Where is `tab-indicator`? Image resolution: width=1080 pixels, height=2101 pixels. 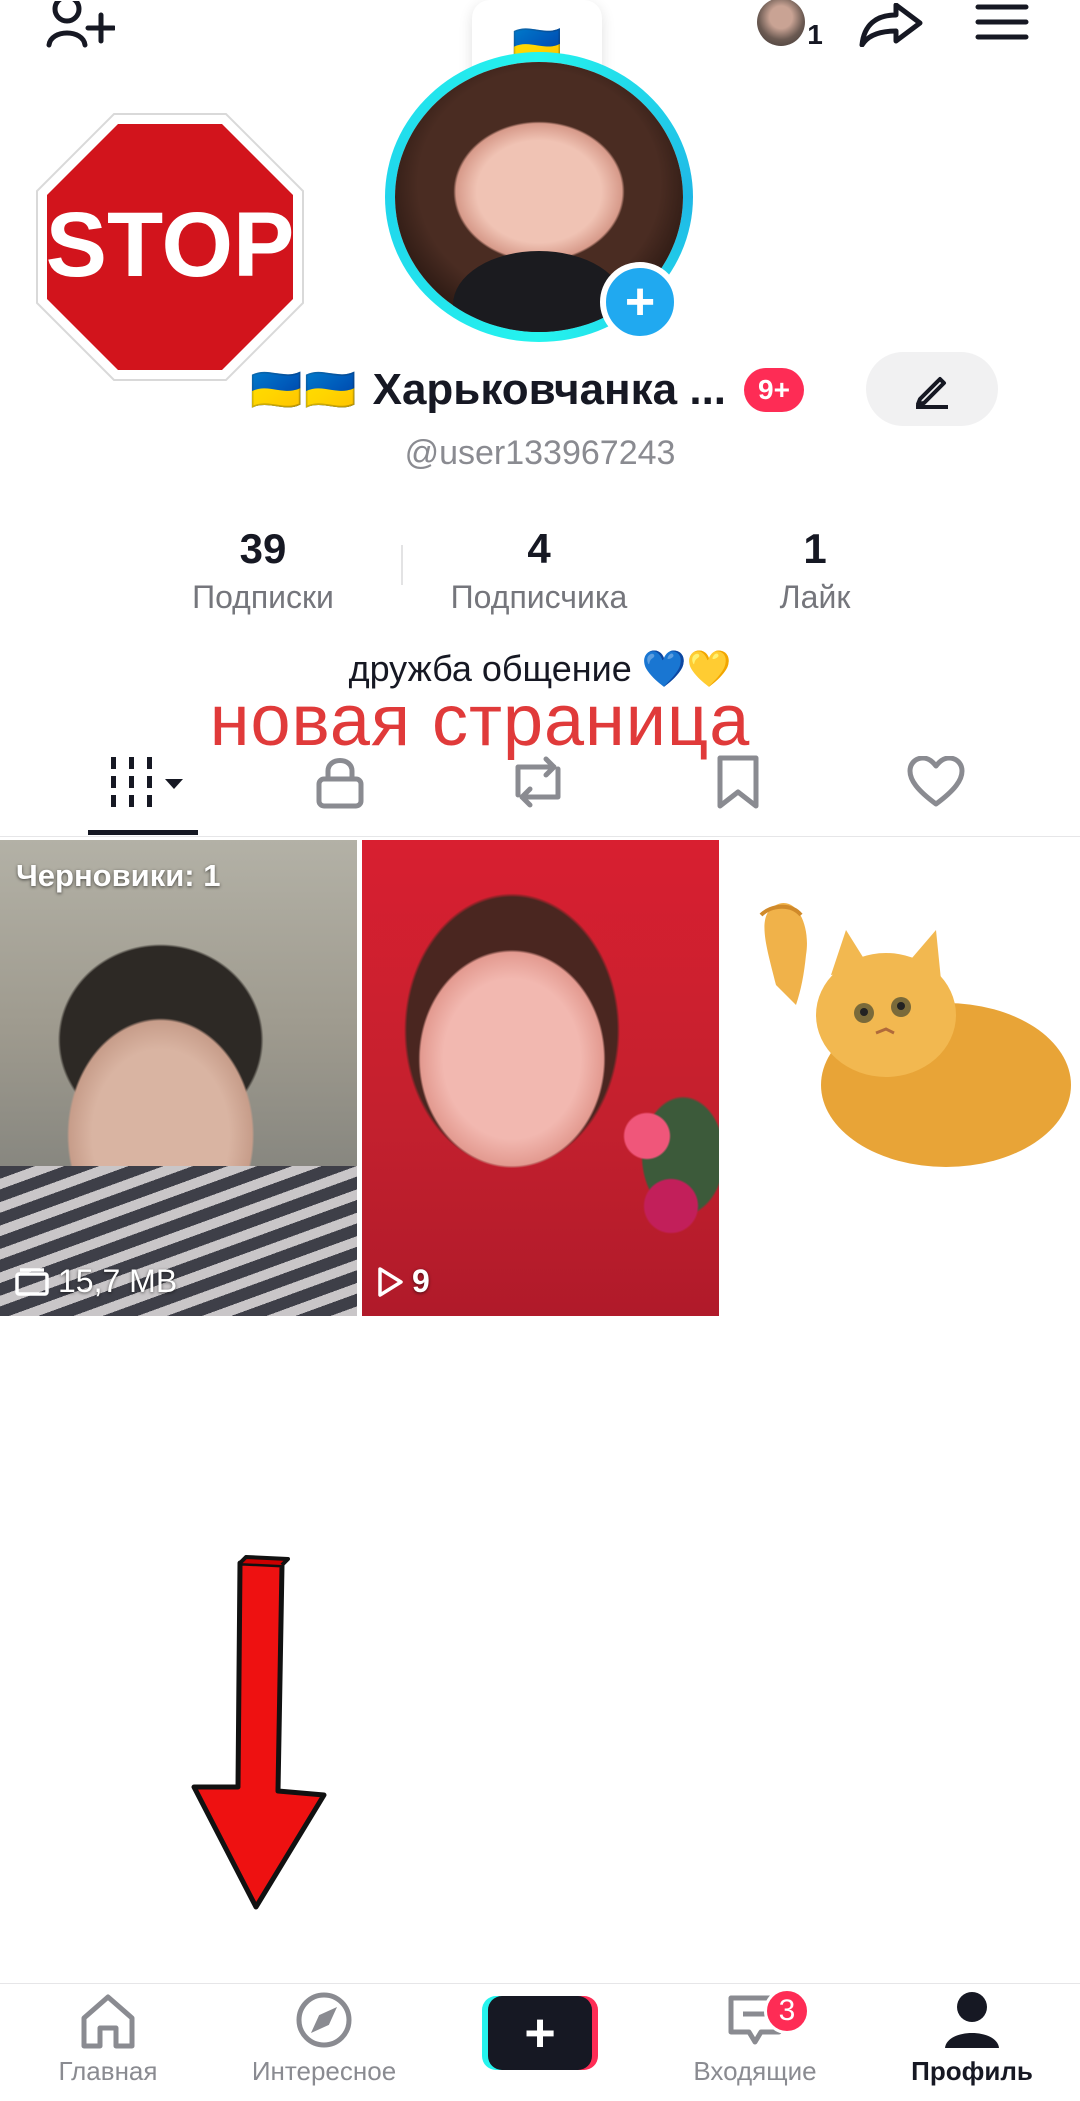
tab-indicator is located at coordinates (143, 832).